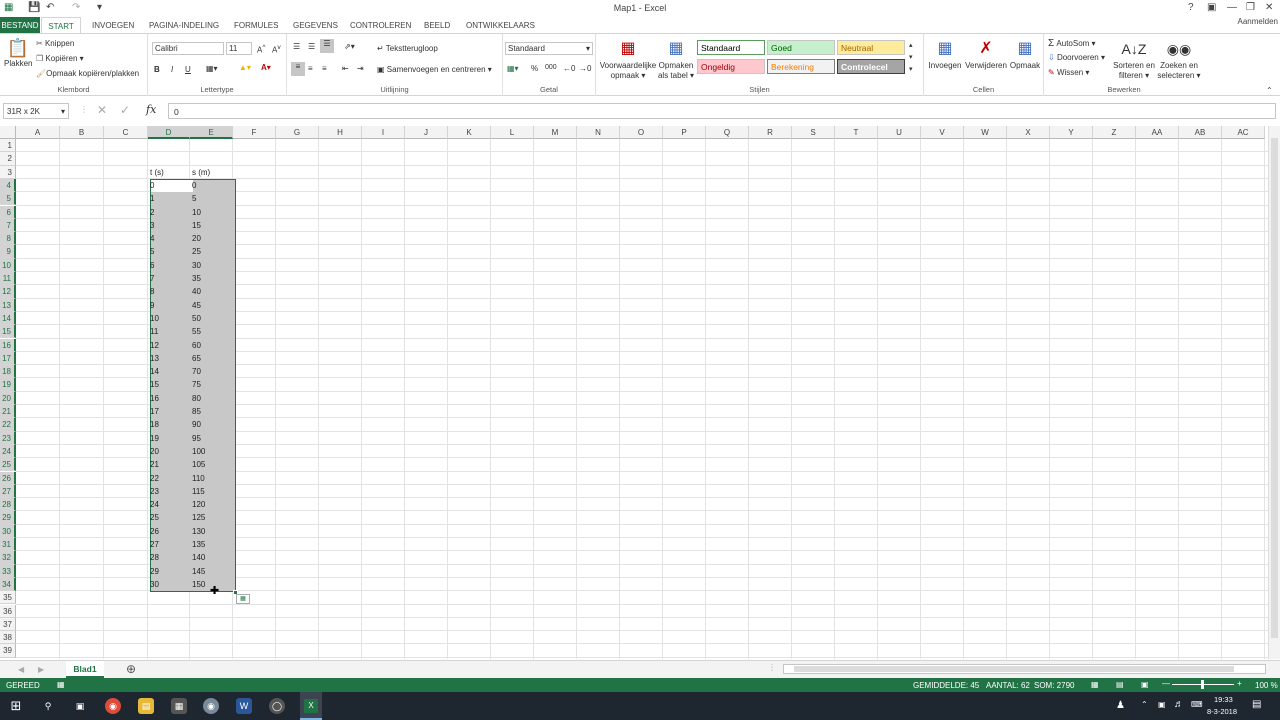  I want to click on column-header: S, so click(813, 132).